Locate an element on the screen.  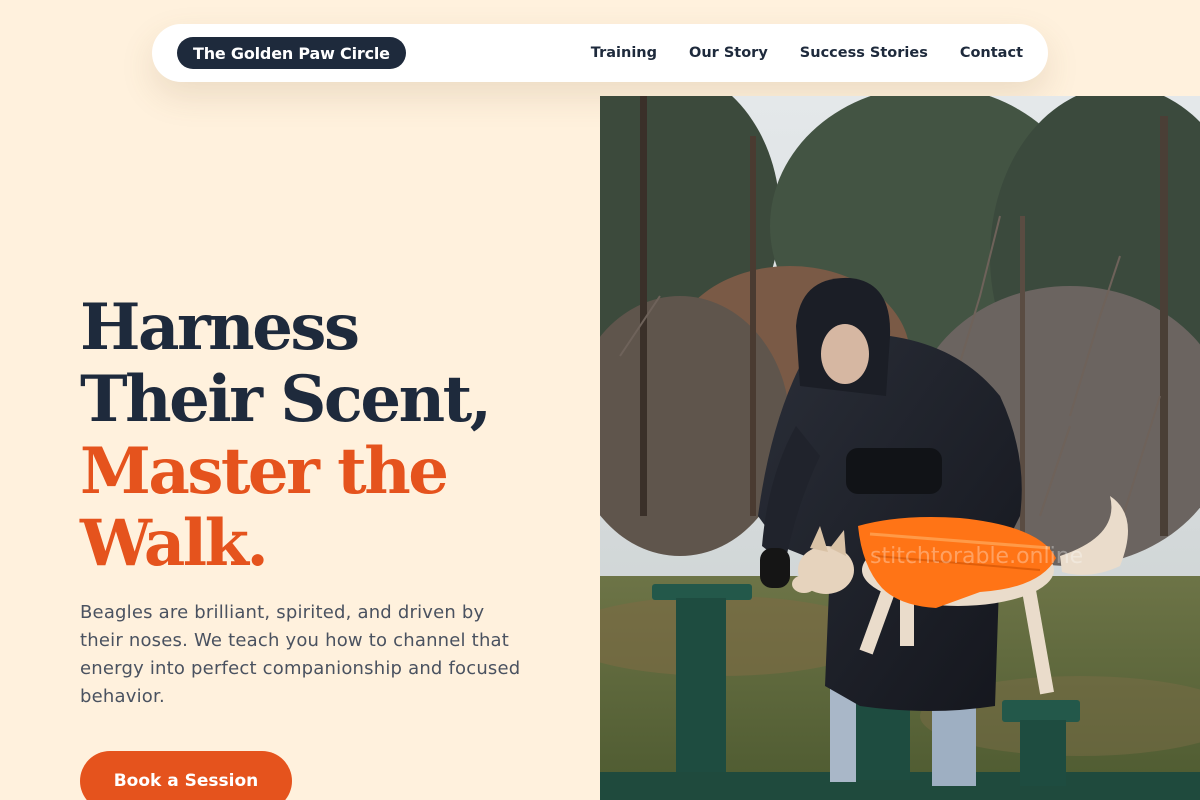
hero-title-line-1: Harness is located at coordinates (220, 327).